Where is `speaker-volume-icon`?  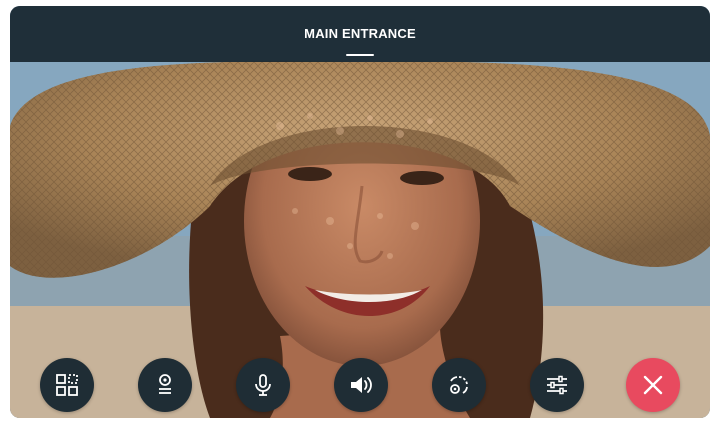
speaker-volume-icon is located at coordinates (361, 385).